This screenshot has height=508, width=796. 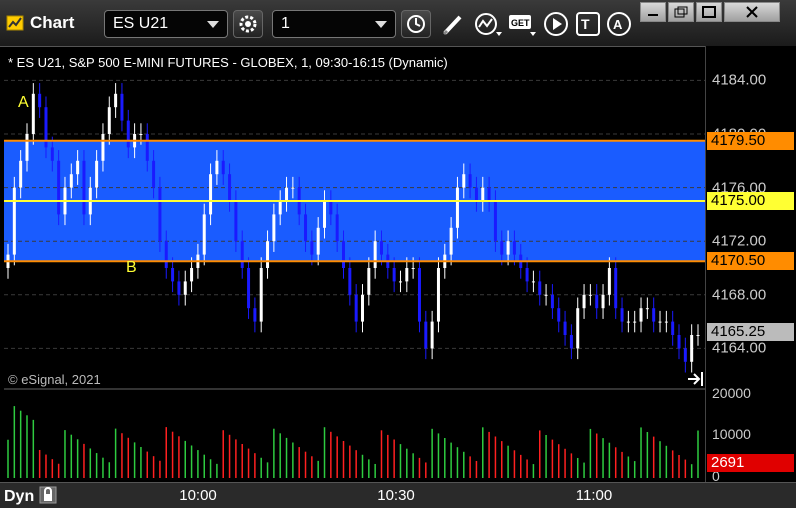 I want to click on level-price-tag: 4170.50, so click(x=750, y=261).